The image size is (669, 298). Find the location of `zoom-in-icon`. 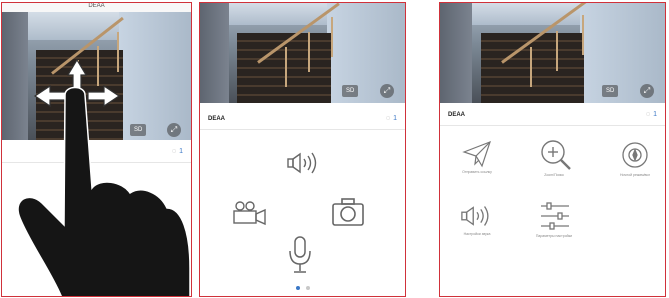

zoom-in-icon is located at coordinates (556, 155).